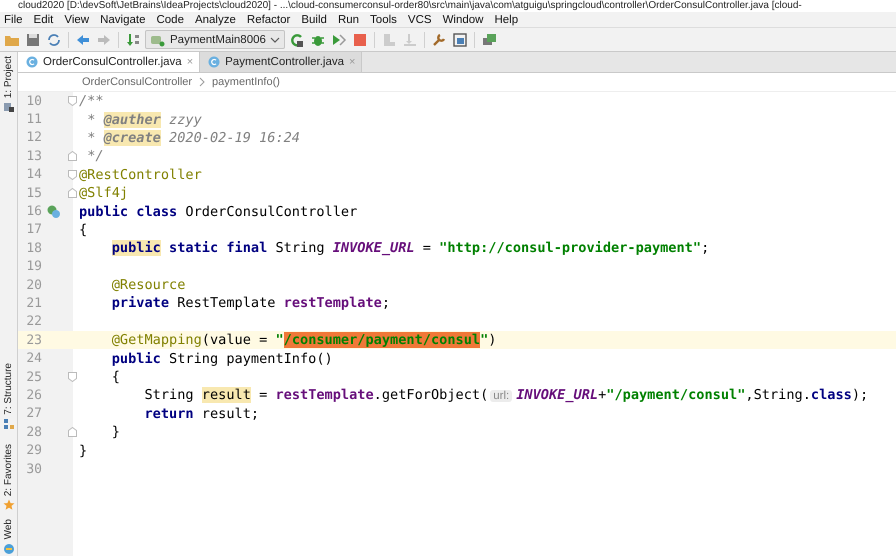  I want to click on line-number: 16, so click(33, 212).